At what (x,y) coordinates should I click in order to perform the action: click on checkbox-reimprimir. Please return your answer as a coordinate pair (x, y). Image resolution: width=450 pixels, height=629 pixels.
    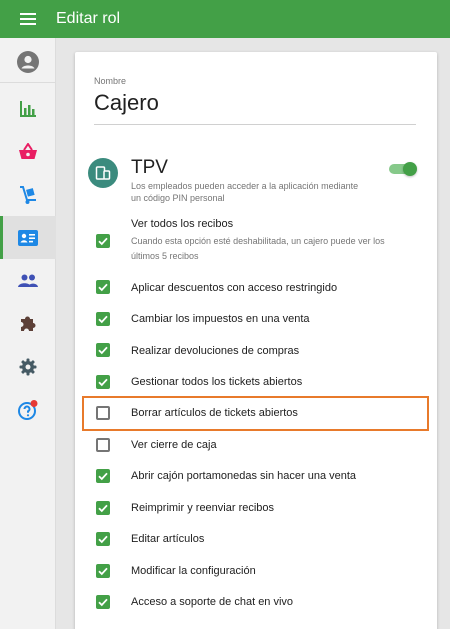
    Looking at the image, I should click on (103, 508).